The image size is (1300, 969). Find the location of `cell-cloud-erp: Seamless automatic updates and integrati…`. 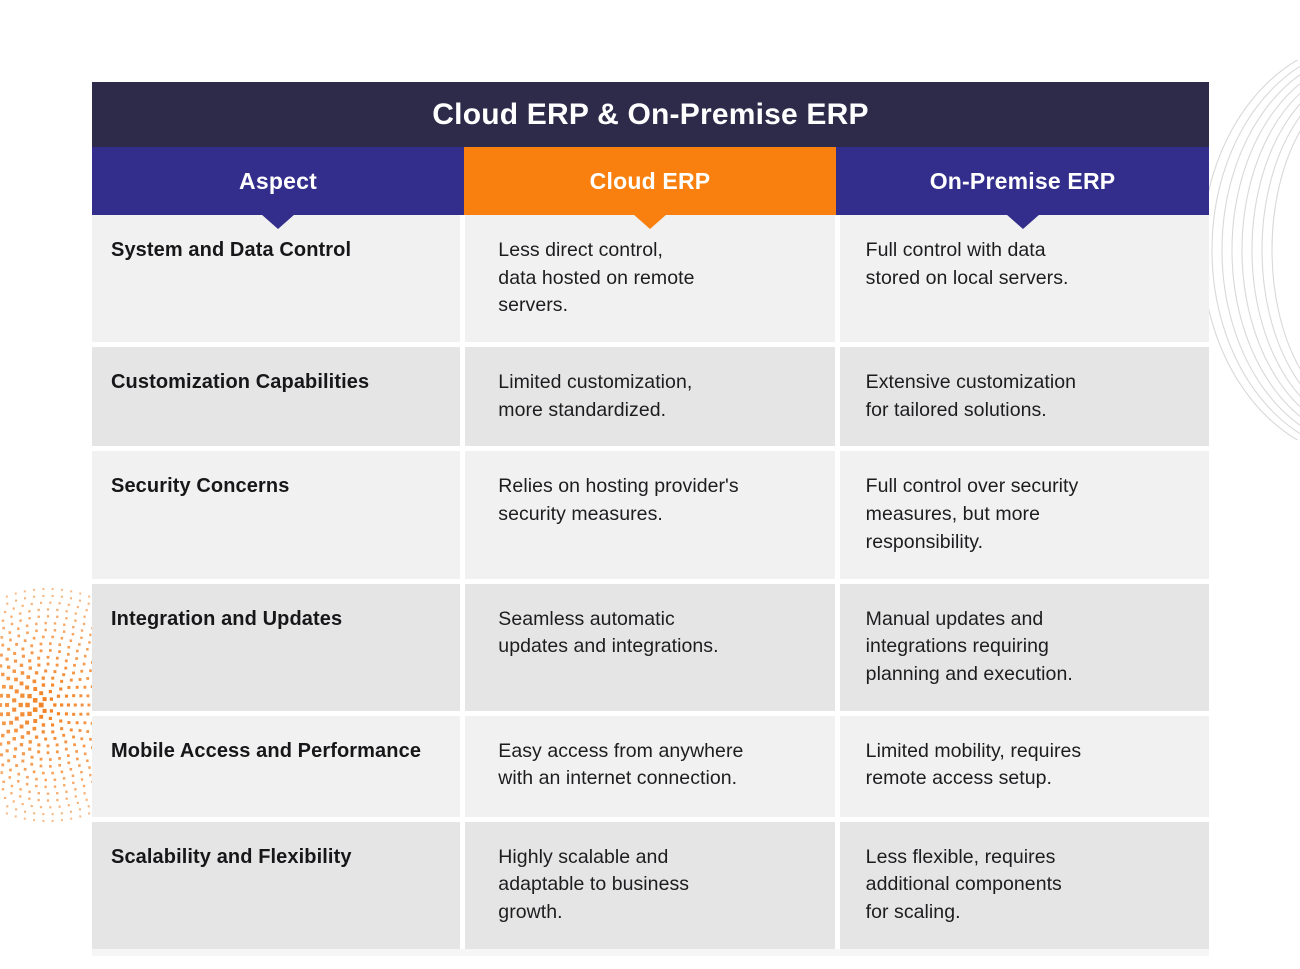

cell-cloud-erp: Seamless automatic updates and integrati… is located at coordinates (650, 647).